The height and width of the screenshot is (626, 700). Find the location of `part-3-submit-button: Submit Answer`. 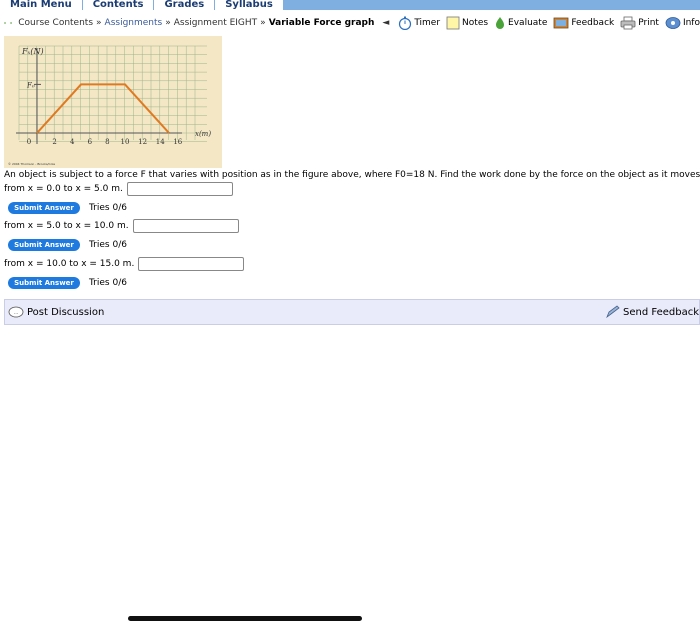

part-3-submit-button: Submit Answer is located at coordinates (44, 283).